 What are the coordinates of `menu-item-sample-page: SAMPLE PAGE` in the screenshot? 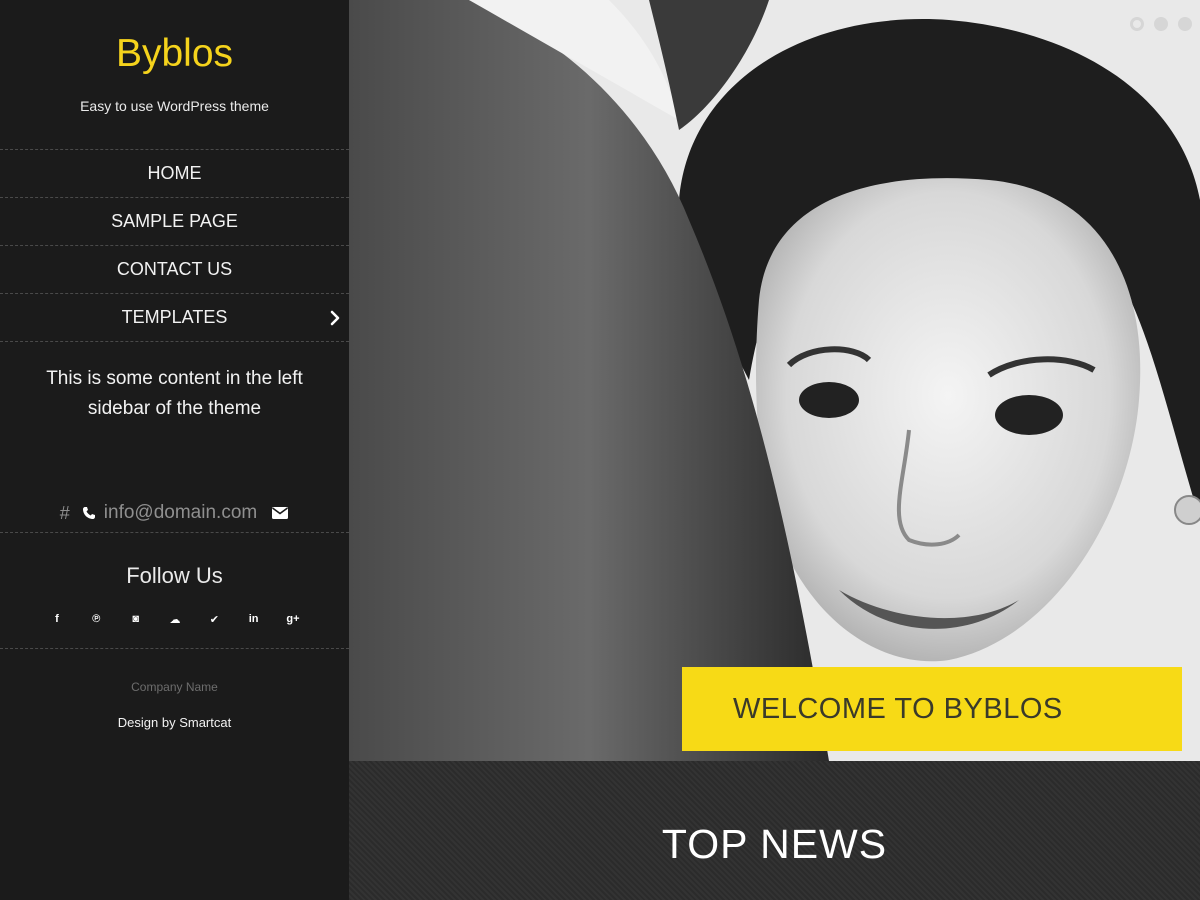 It's located at (174, 221).